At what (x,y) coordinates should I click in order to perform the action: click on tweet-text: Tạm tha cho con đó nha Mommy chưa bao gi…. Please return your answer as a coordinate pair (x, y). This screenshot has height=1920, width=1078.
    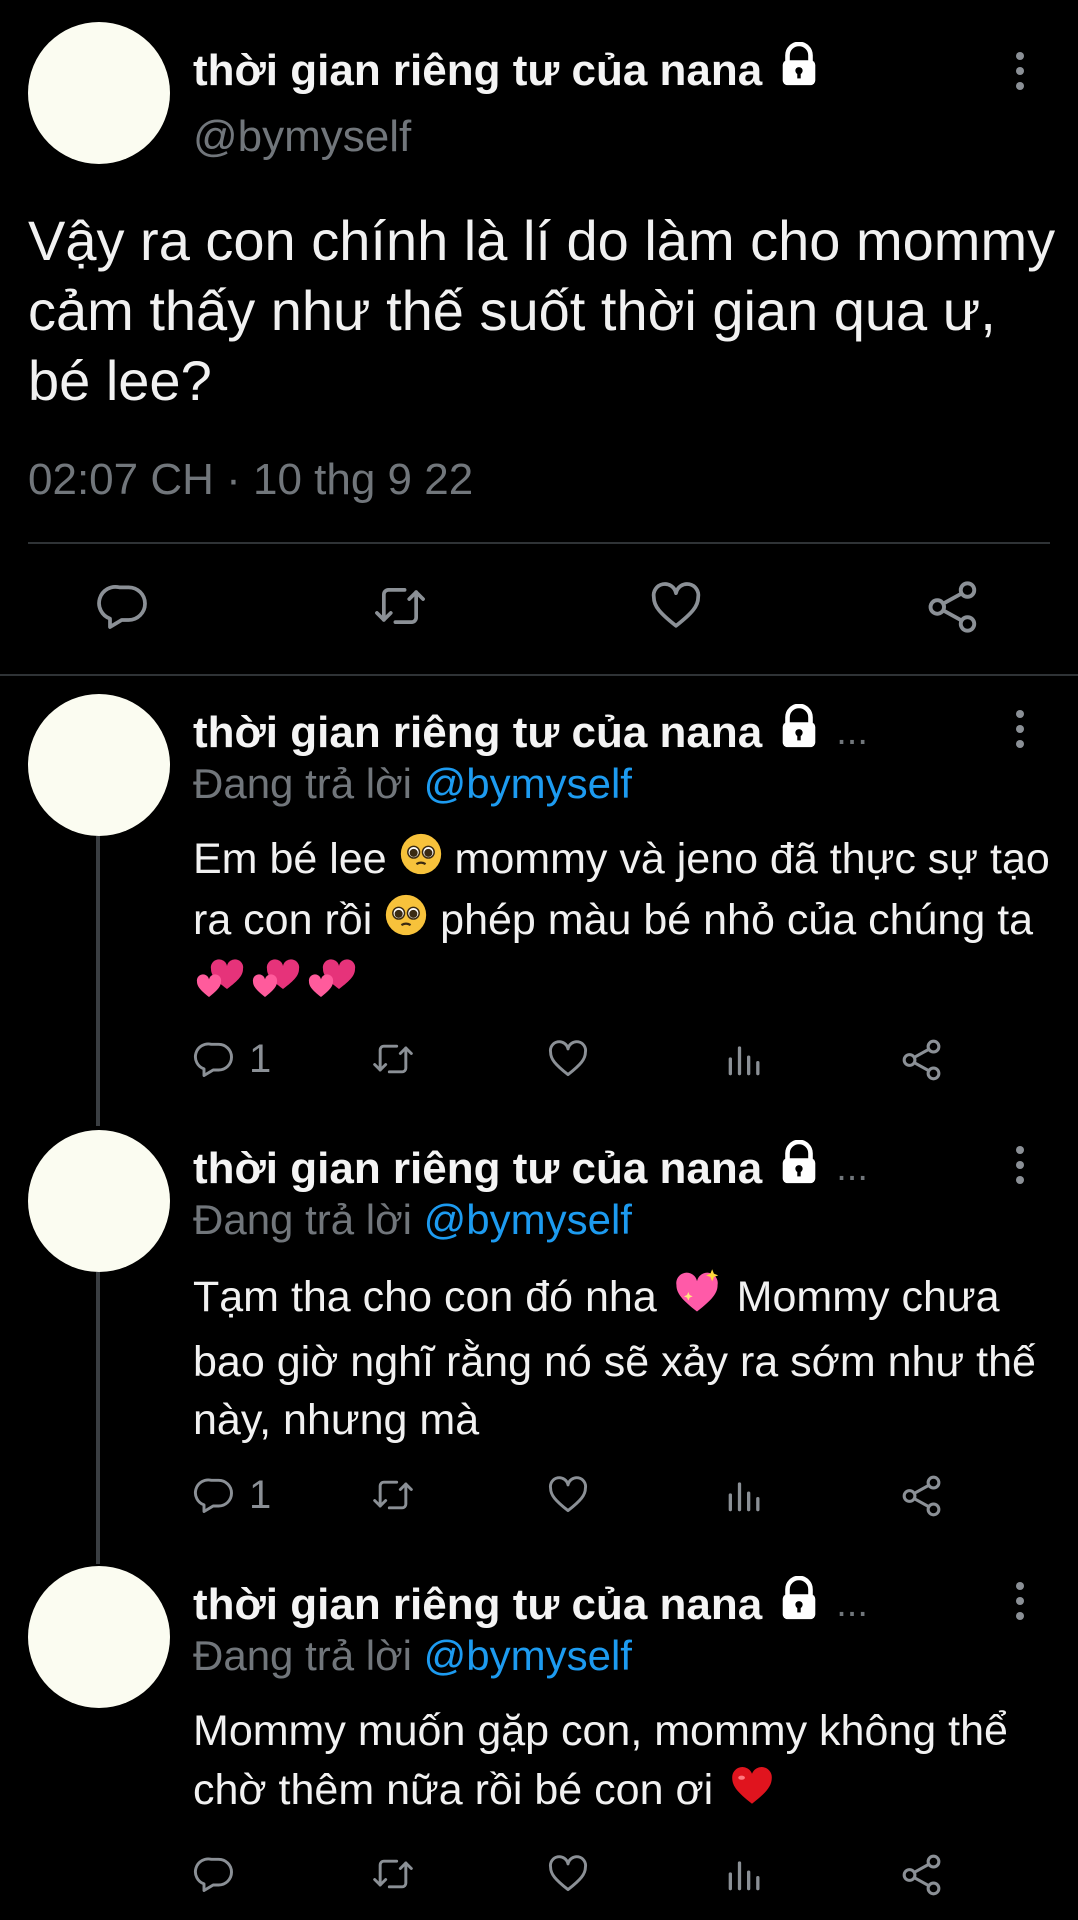
    Looking at the image, I should click on (623, 1357).